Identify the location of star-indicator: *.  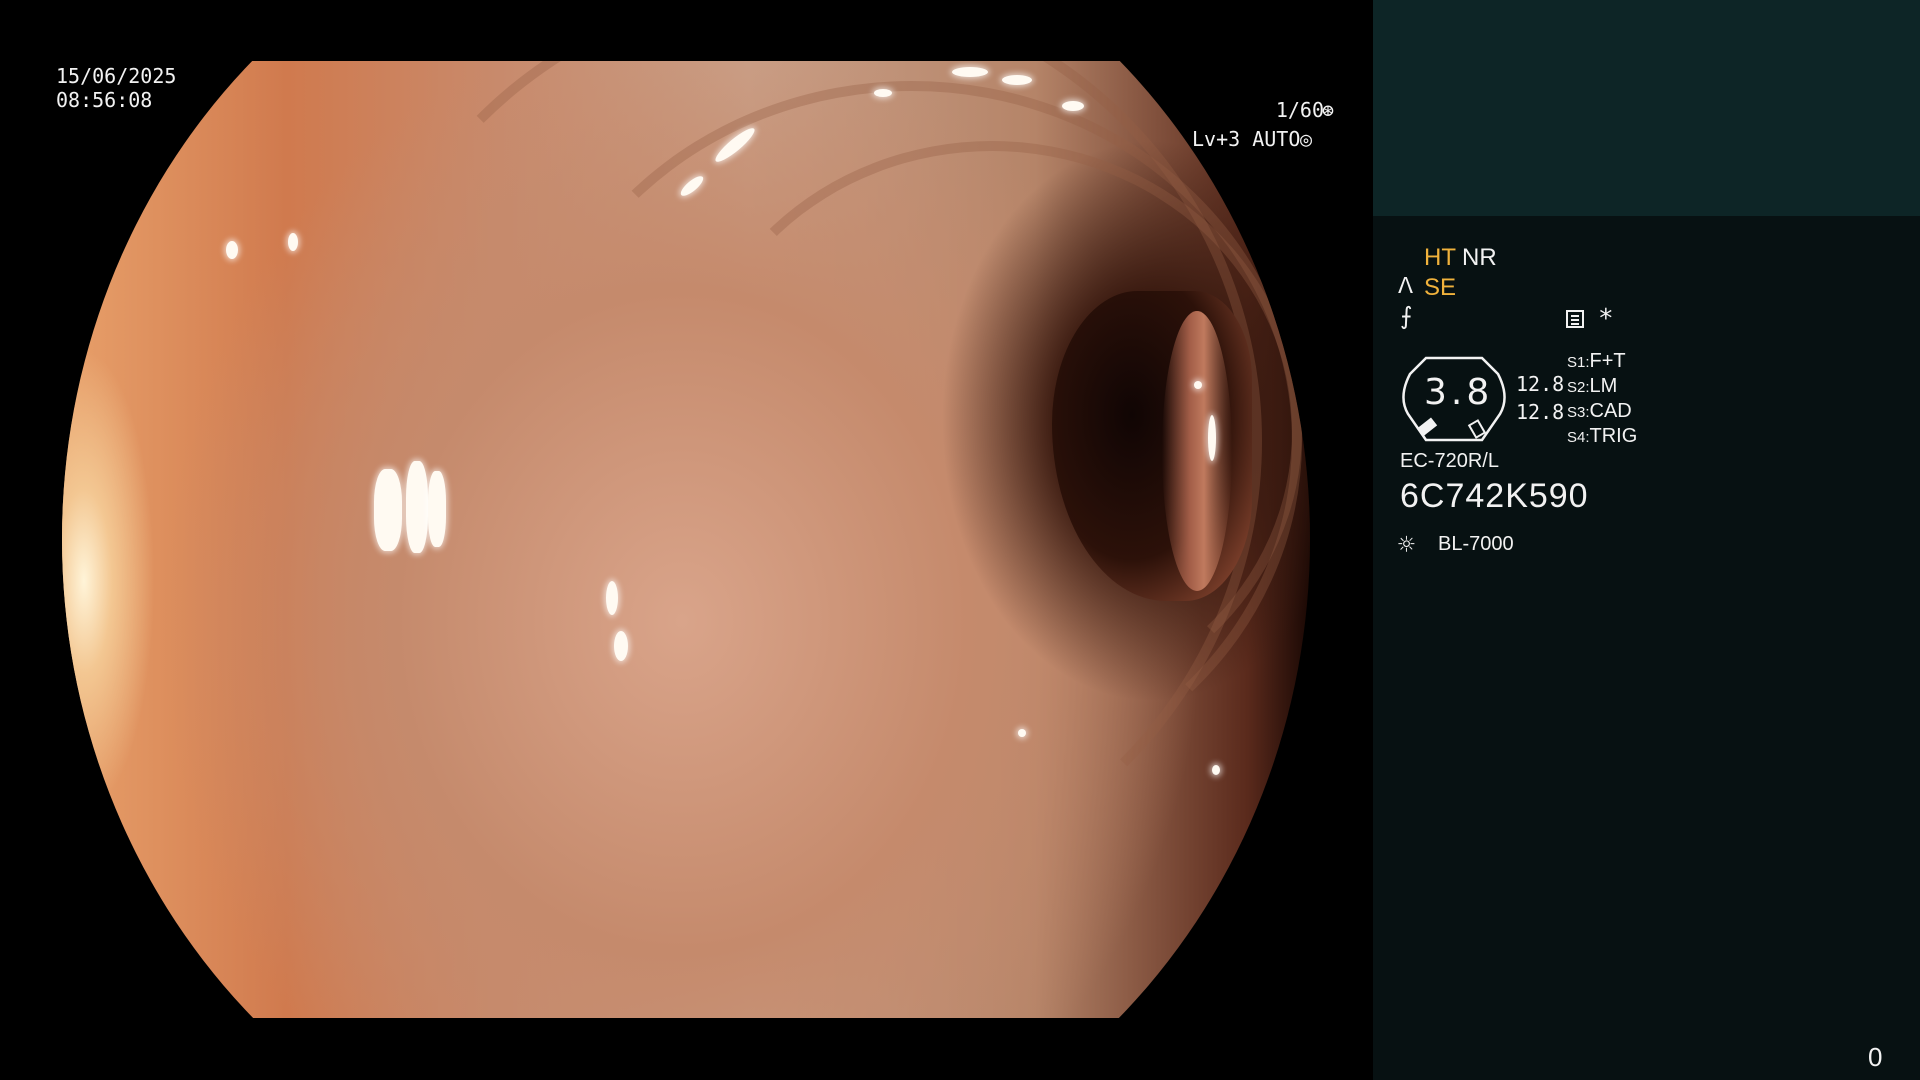
(1606, 319).